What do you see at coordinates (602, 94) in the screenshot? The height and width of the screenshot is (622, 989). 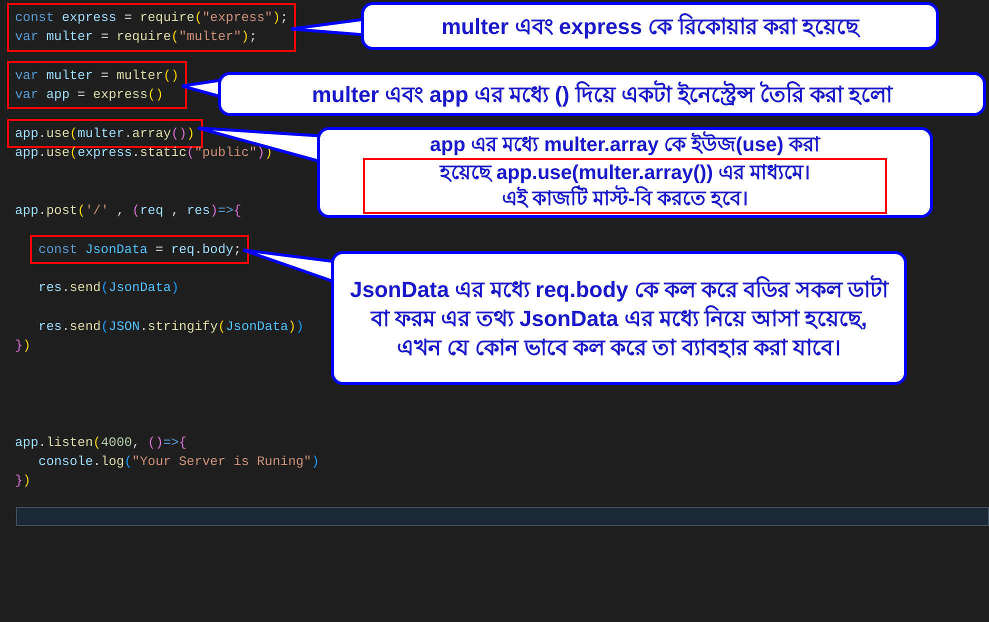 I see `callout-text: multer এবং app এর মধ্যে () দিয়ে একটা ইনেস্ট্রেন্স তৈরি করা হলো` at bounding box center [602, 94].